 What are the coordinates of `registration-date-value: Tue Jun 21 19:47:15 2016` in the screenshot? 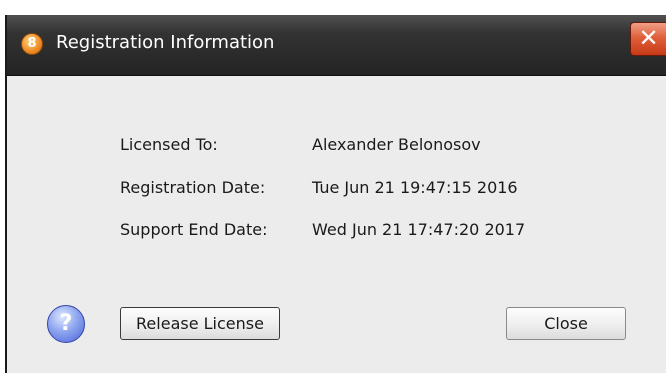 It's located at (415, 187).